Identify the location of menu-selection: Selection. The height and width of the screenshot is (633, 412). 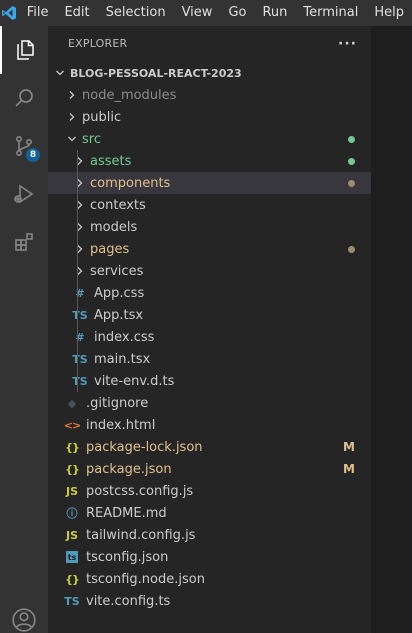
(136, 13).